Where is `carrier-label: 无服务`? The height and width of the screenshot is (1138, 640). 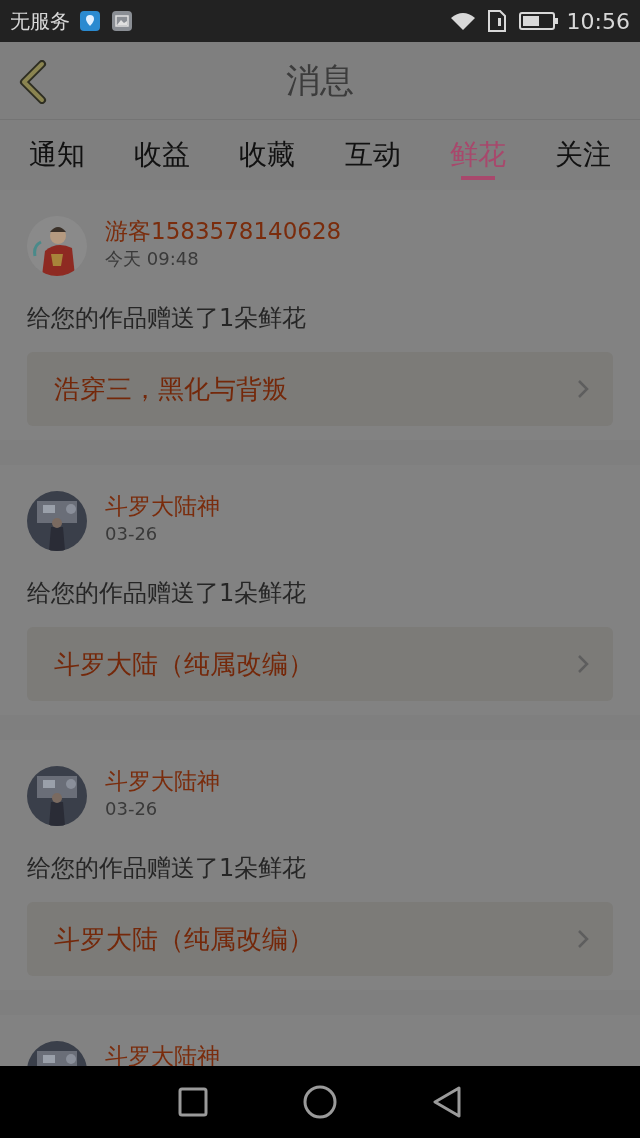
carrier-label: 无服务 is located at coordinates (40, 21).